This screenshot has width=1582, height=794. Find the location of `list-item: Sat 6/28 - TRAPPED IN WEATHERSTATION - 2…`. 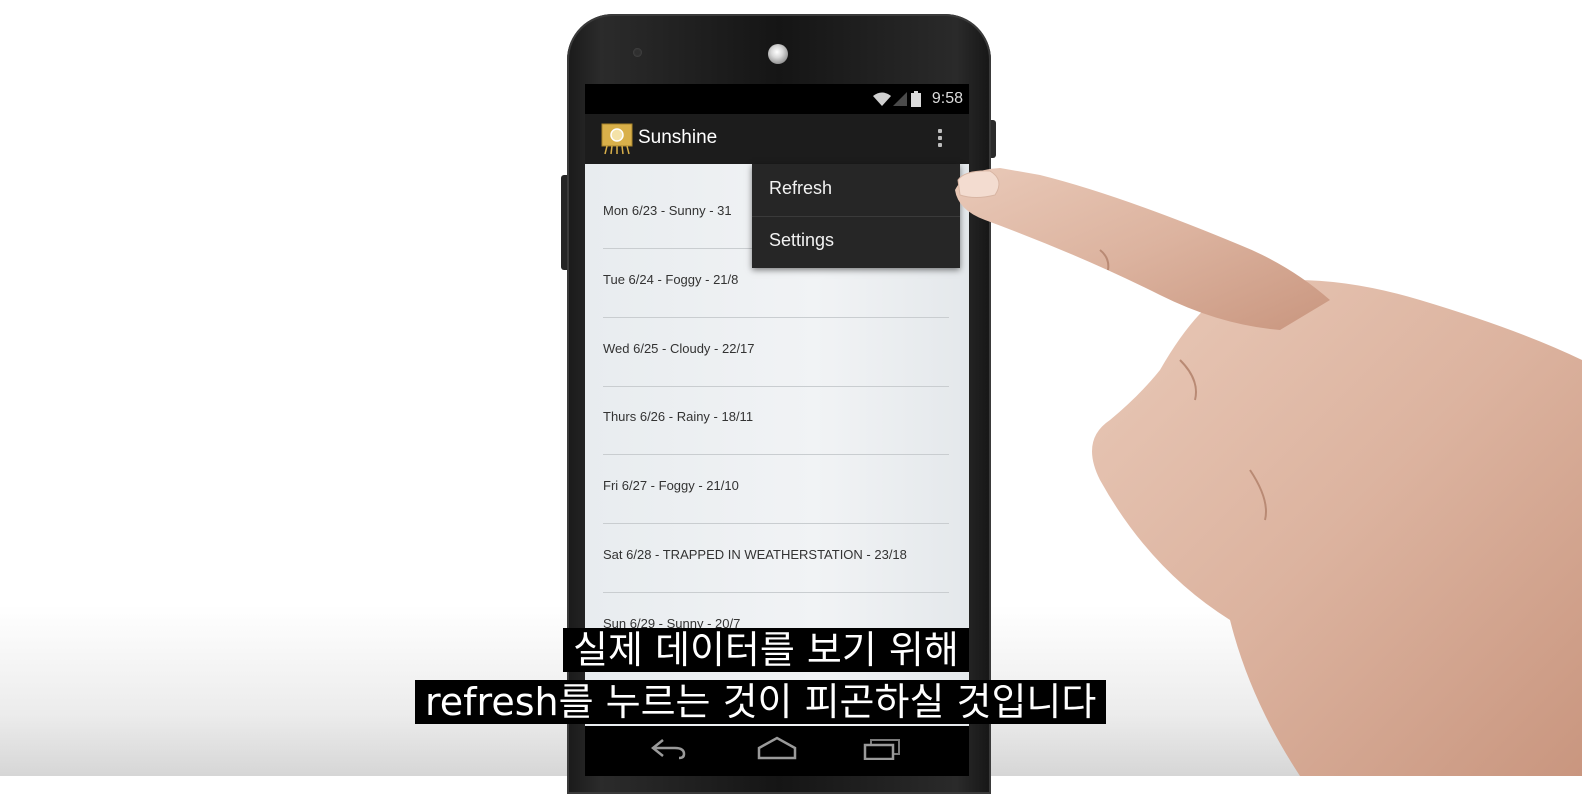

list-item: Sat 6/28 - TRAPPED IN WEATHERSTATION - 2… is located at coordinates (776, 558).